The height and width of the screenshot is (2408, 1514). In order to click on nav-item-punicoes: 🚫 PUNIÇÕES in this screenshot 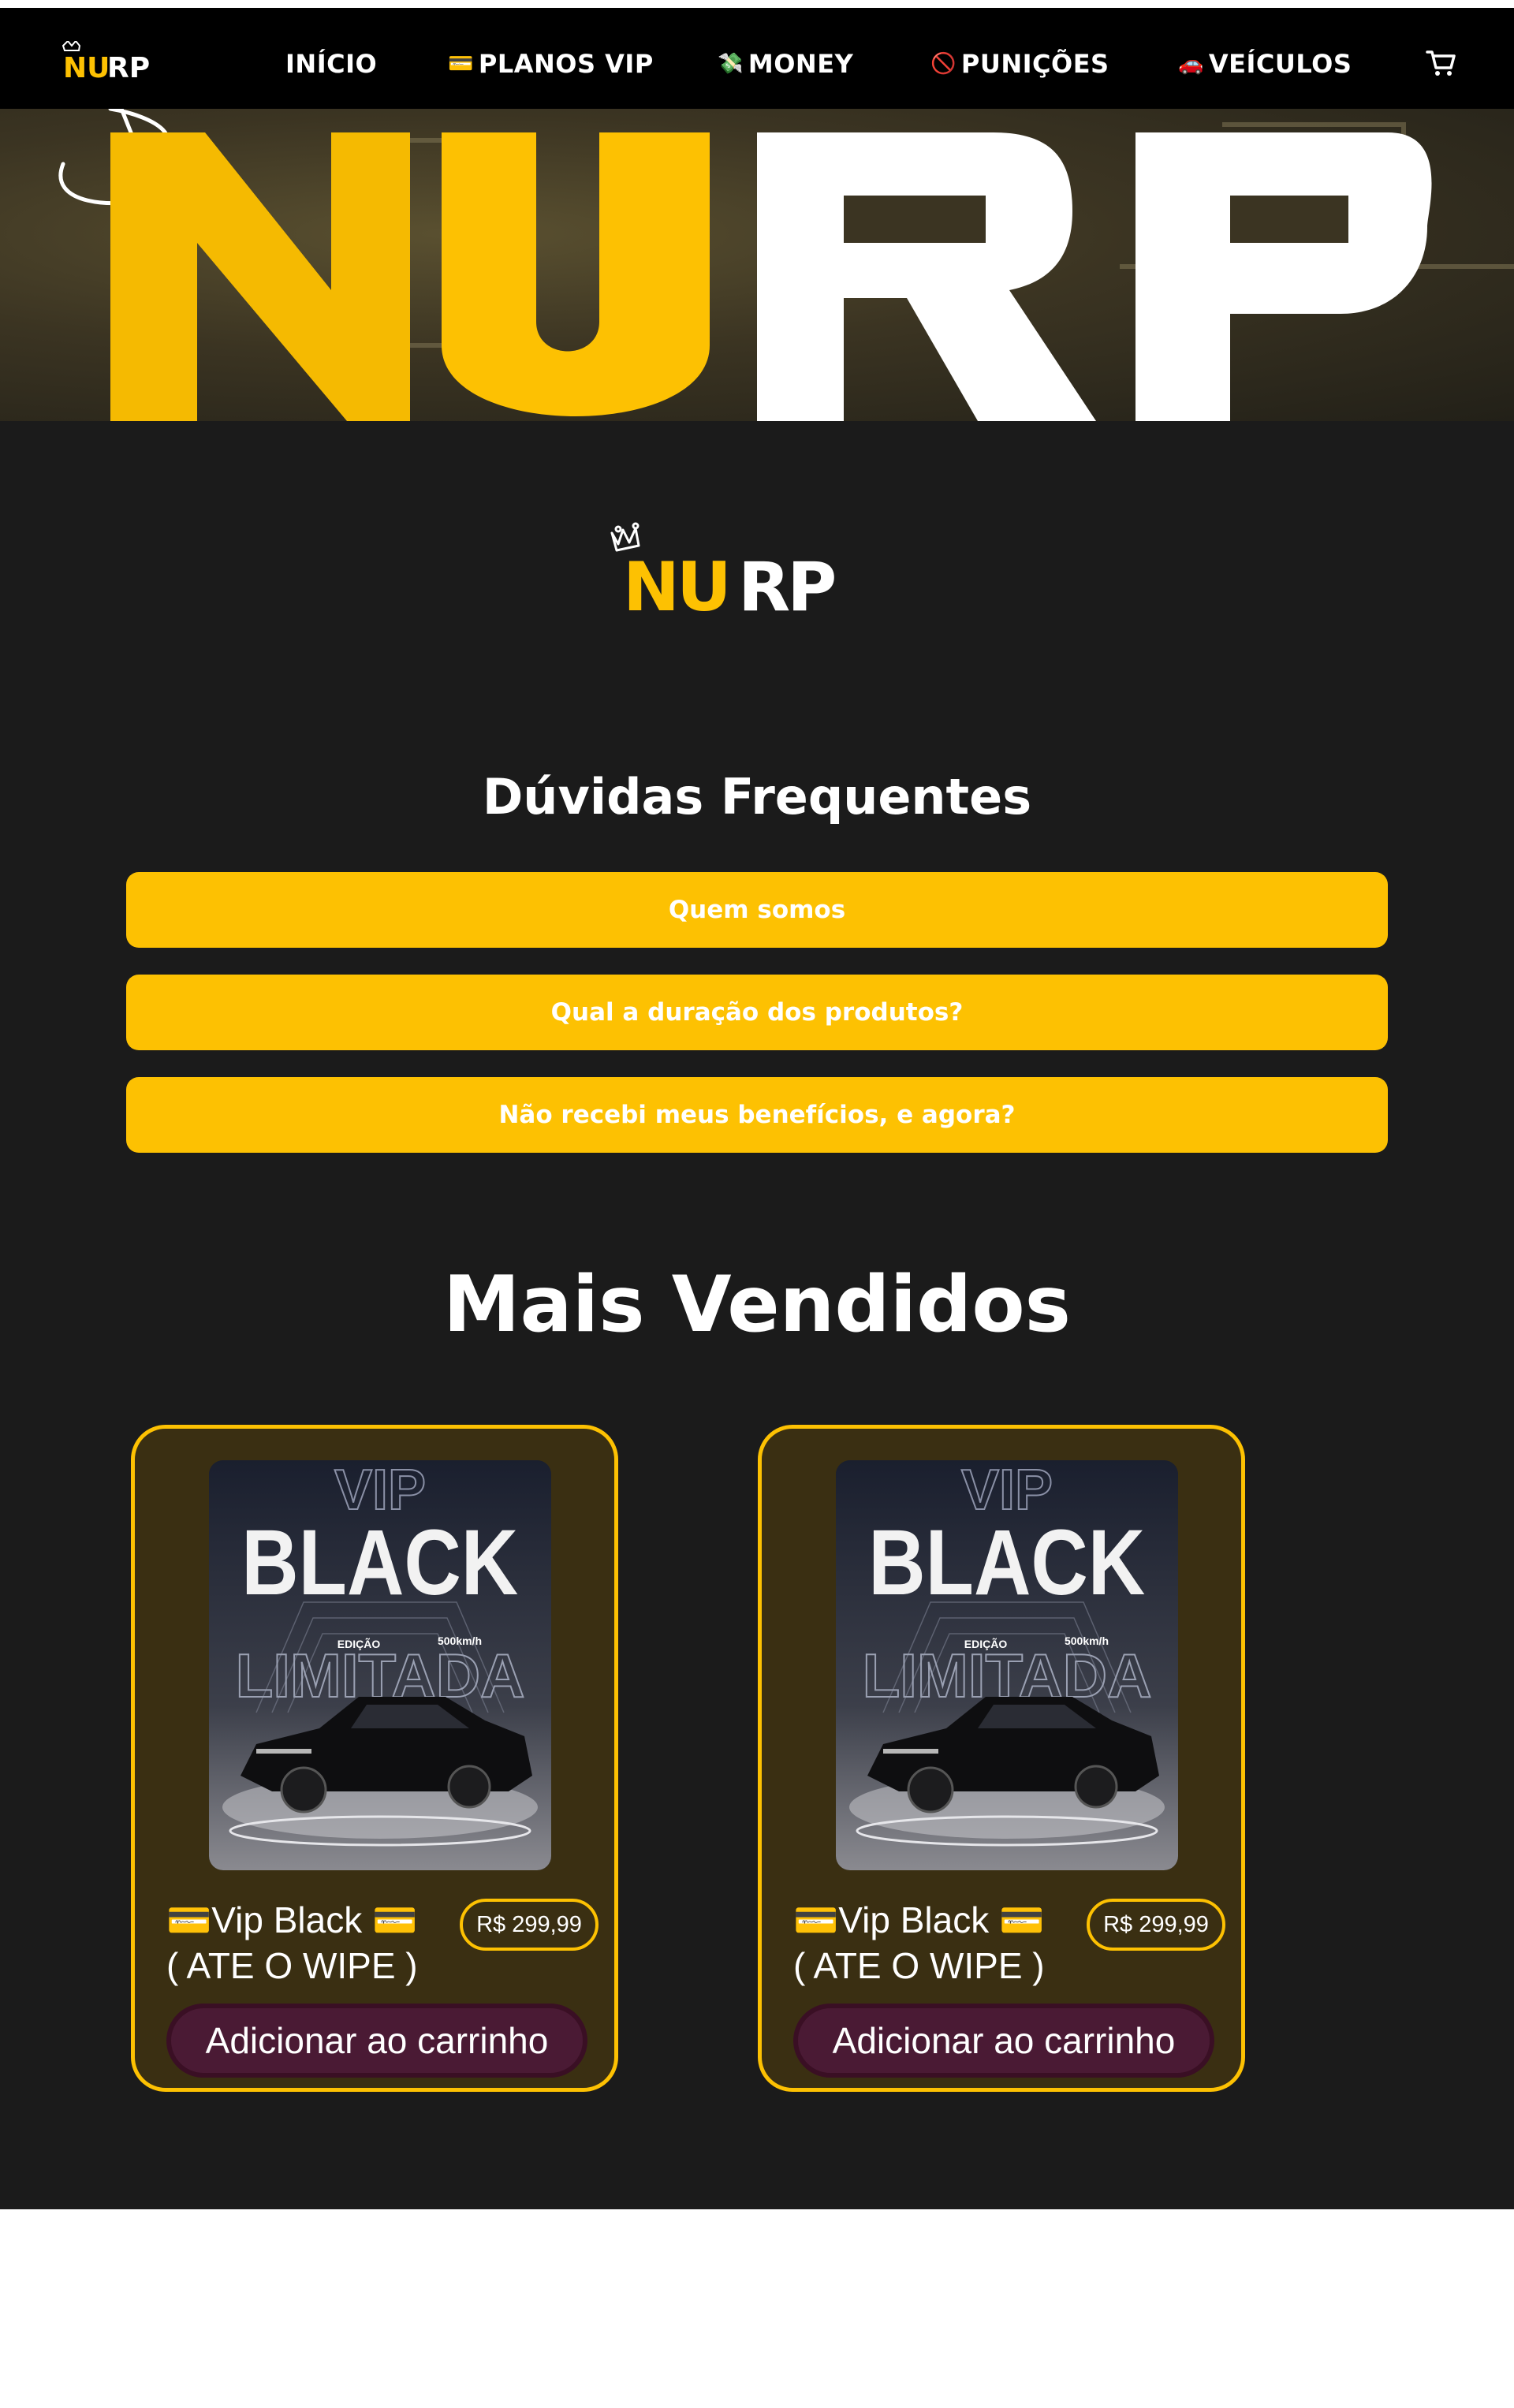, I will do `click(1019, 64)`.